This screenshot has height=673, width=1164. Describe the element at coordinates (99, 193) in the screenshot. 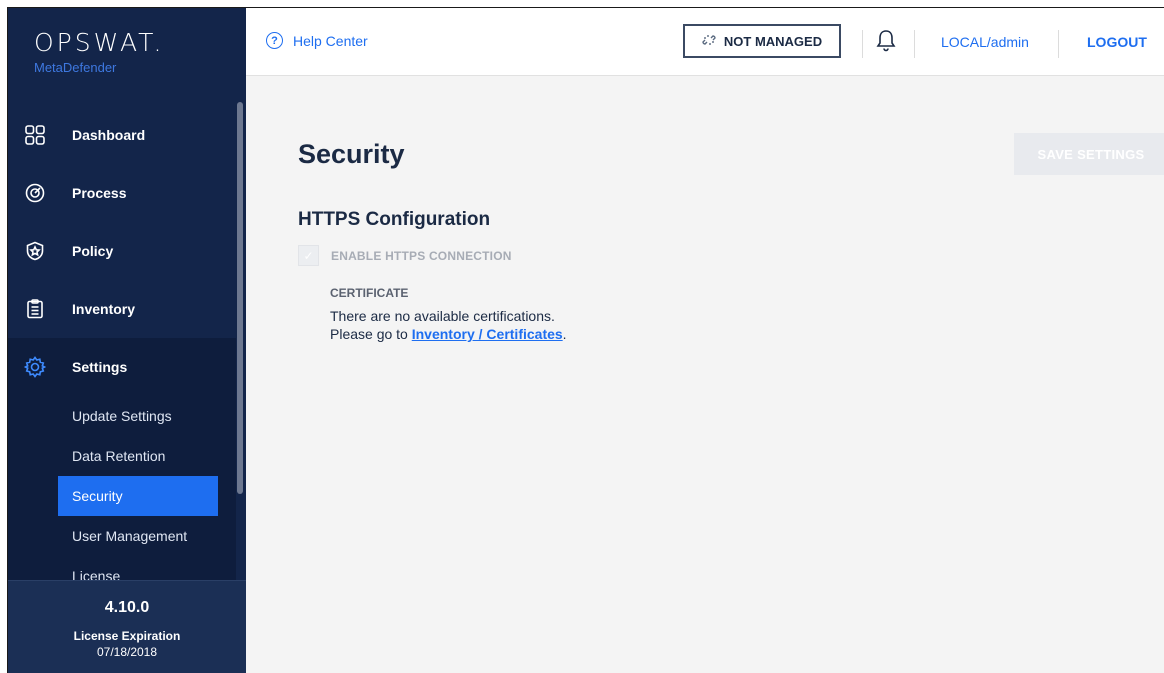

I see `sidebar-item-label: Process` at that location.